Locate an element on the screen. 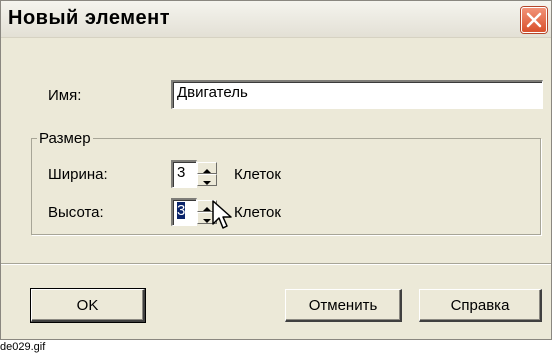  help-button: Справка is located at coordinates (480, 305).